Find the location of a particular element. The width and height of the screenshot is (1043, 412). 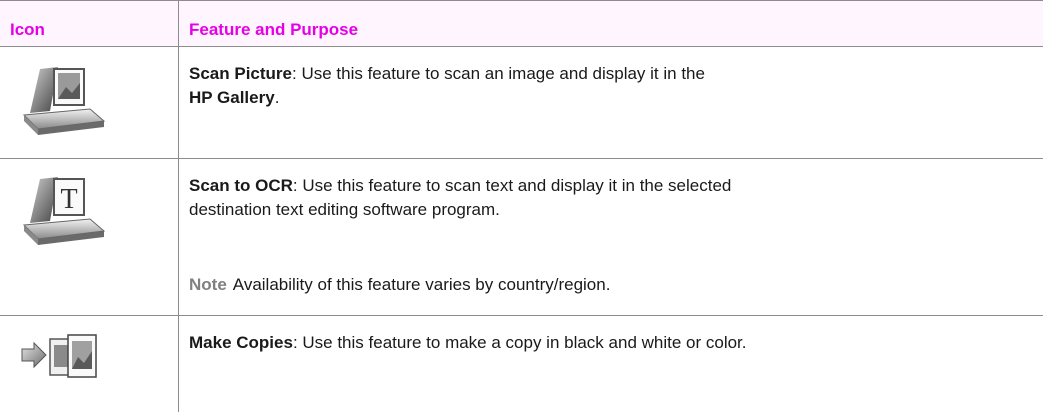

scan-to-ocr-icon: T is located at coordinates (64, 211).